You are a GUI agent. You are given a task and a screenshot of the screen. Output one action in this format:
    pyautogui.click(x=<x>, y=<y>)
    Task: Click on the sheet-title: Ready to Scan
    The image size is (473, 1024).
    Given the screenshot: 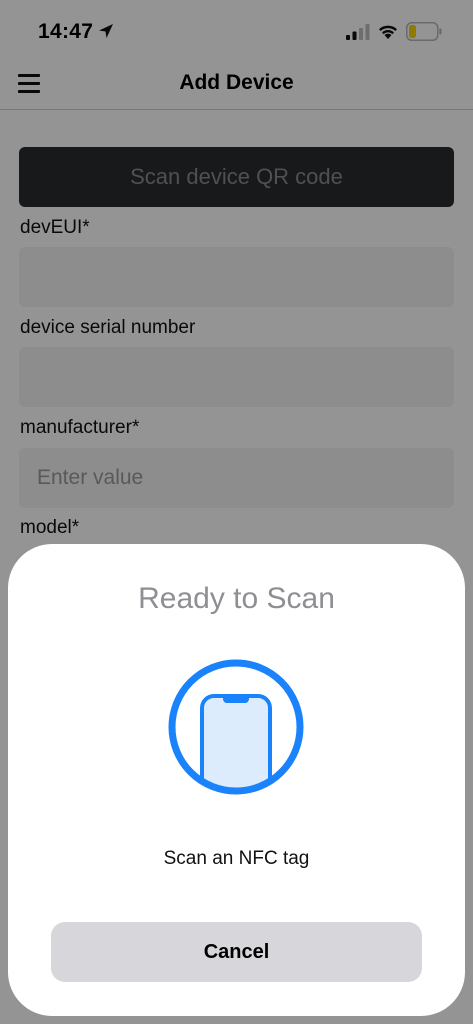 What is the action you would take?
    pyautogui.click(x=236, y=598)
    